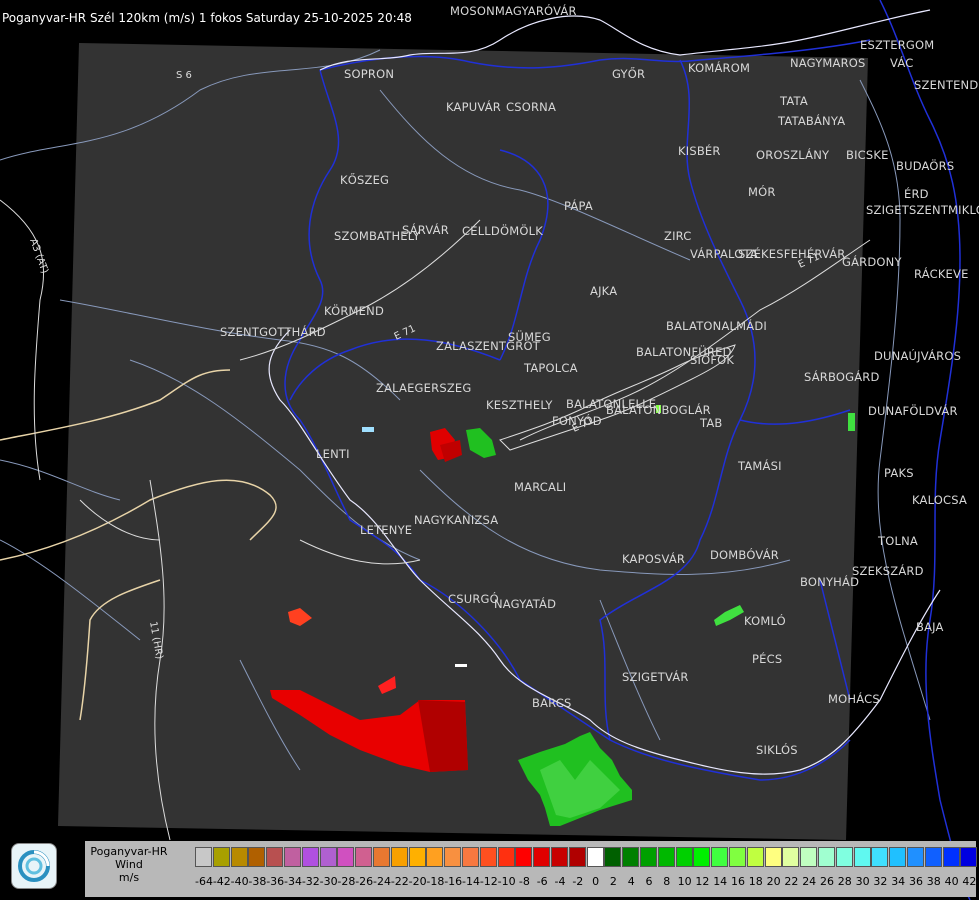  Describe the element at coordinates (273, 332) in the screenshot. I see `city-label: SZENTGOTTHÁRD` at that location.